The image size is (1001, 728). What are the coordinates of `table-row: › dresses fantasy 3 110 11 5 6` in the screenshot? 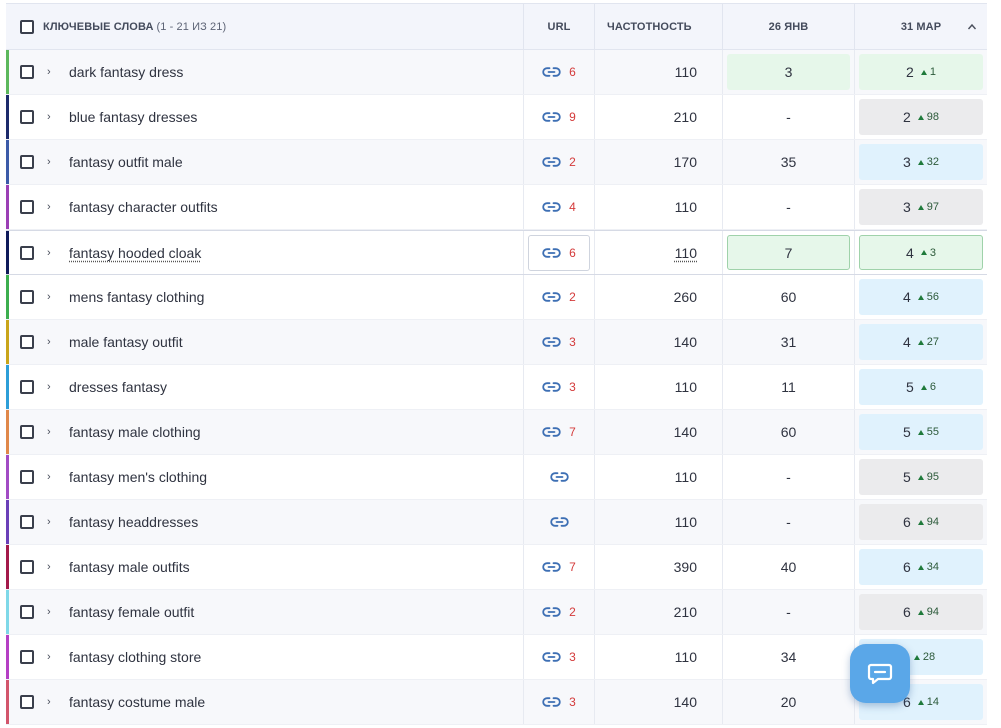 It's located at (496, 387).